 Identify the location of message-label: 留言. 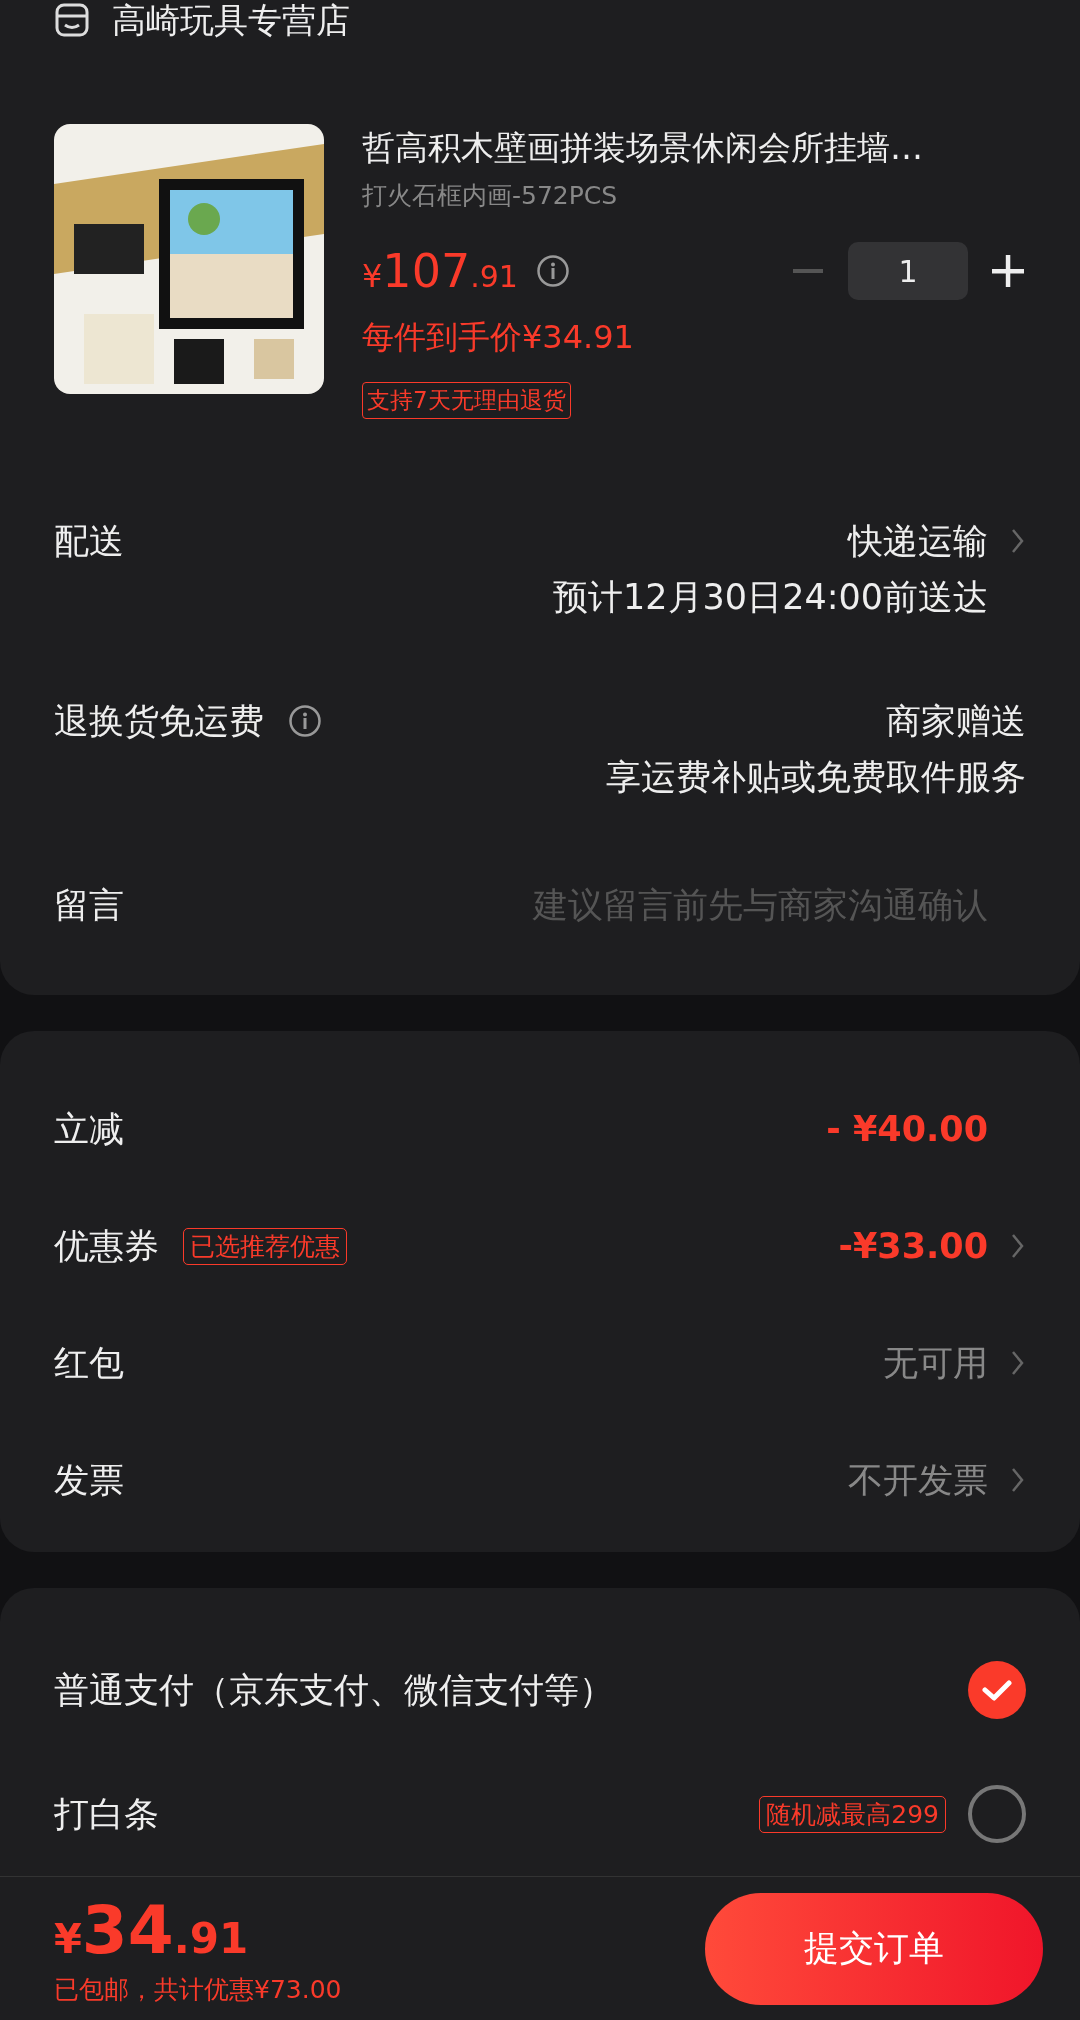
(89, 905).